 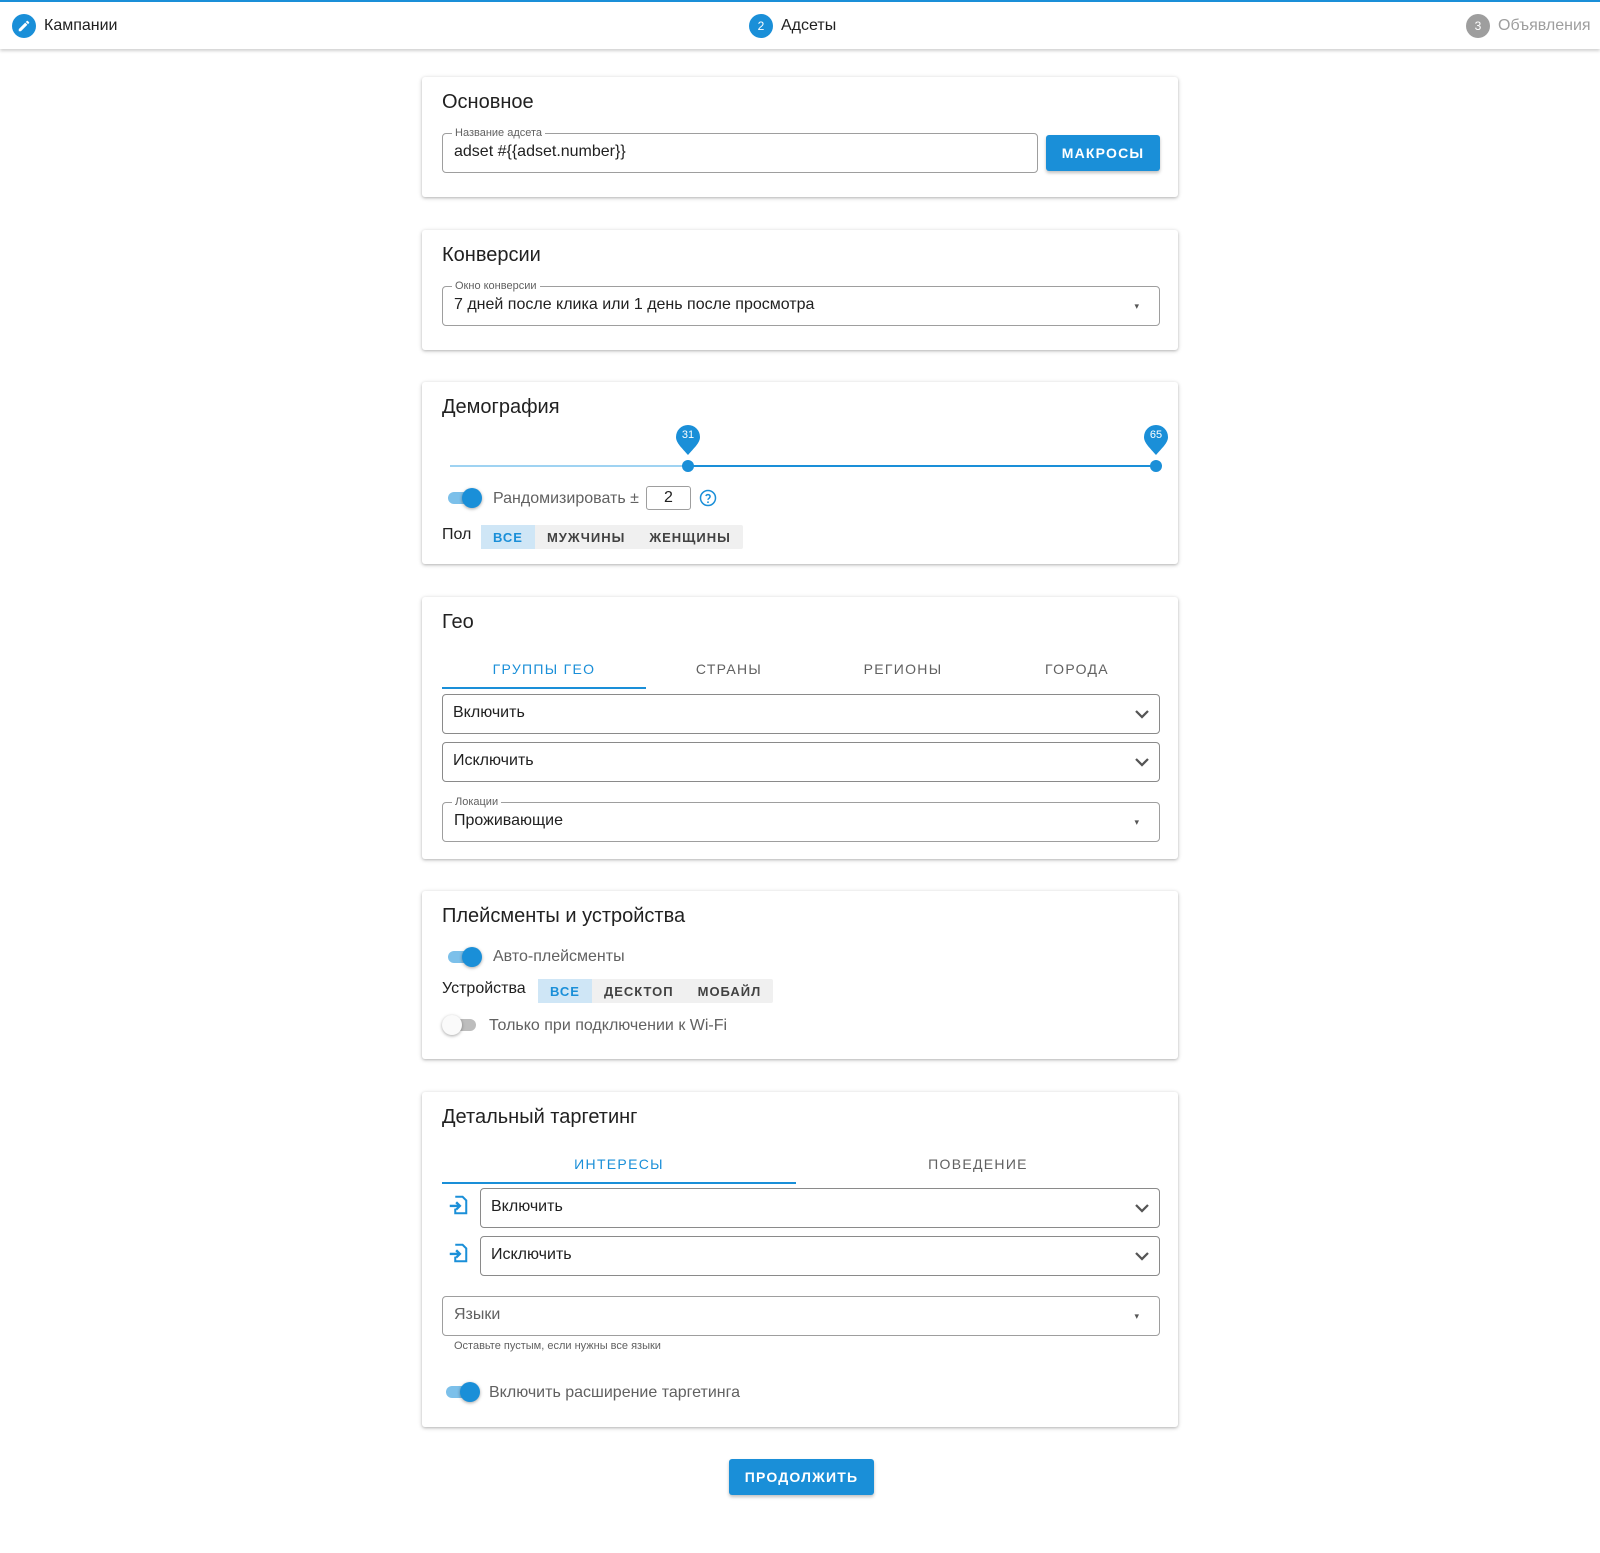 I want to click on languages-select: Языки ▾, so click(x=801, y=1316).